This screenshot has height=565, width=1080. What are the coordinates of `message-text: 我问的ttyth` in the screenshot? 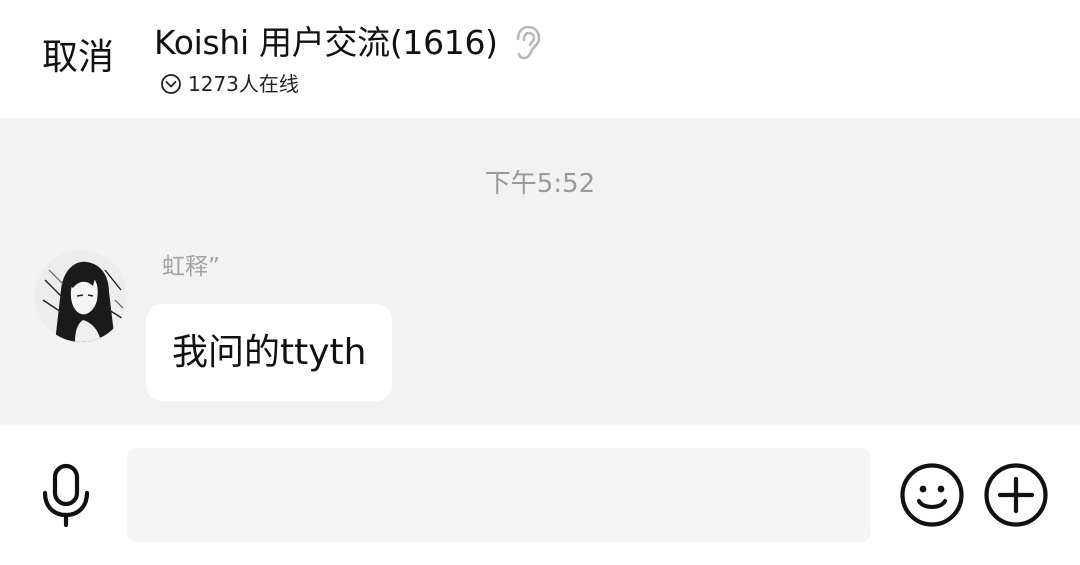 It's located at (269, 352).